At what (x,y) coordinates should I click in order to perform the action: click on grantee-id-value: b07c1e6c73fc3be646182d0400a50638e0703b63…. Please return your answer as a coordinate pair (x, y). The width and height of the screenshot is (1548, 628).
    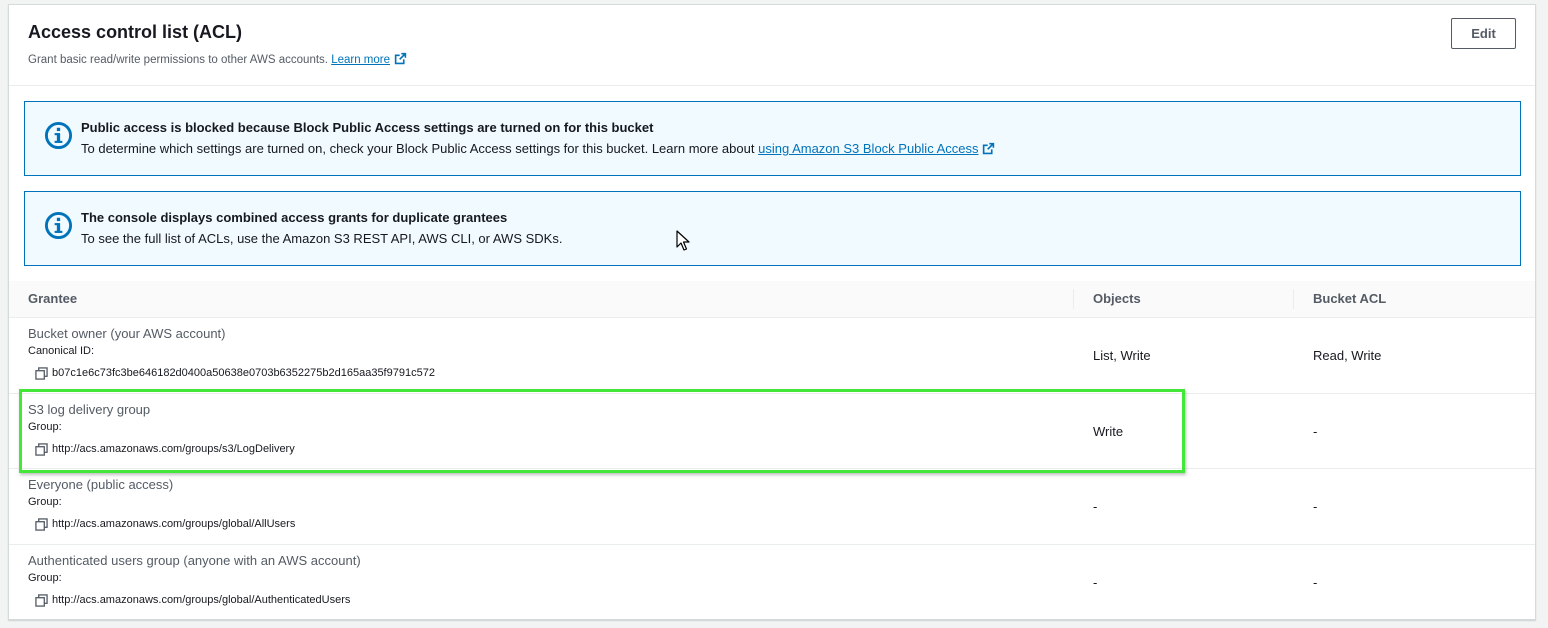
    Looking at the image, I should click on (243, 373).